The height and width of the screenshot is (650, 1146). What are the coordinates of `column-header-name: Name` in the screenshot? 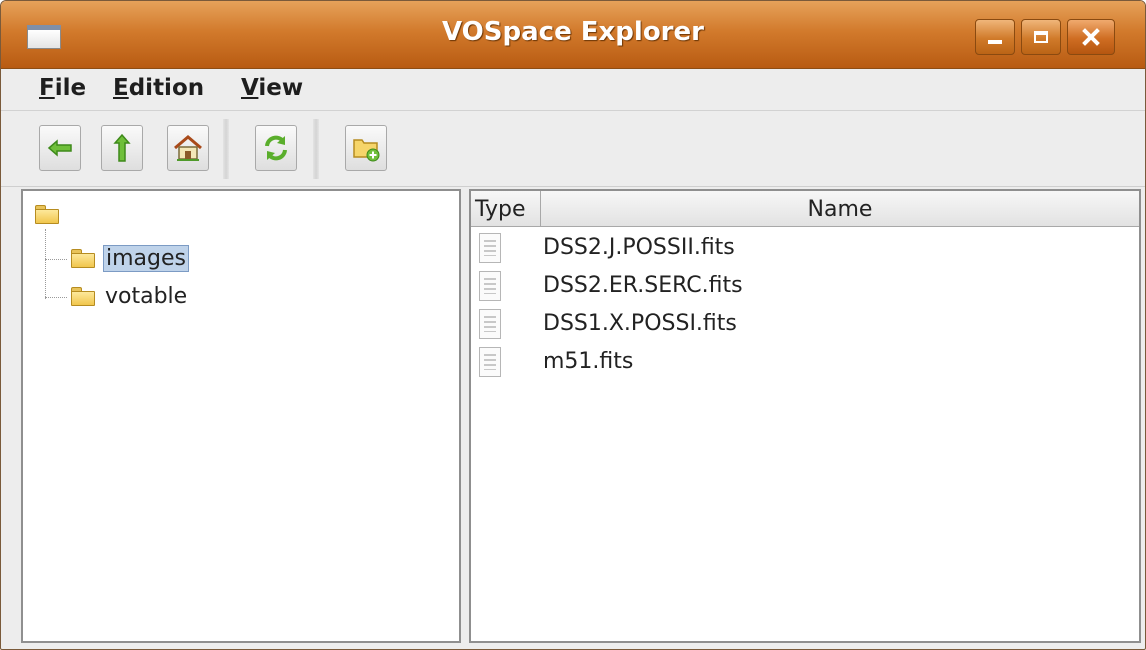 It's located at (840, 209).